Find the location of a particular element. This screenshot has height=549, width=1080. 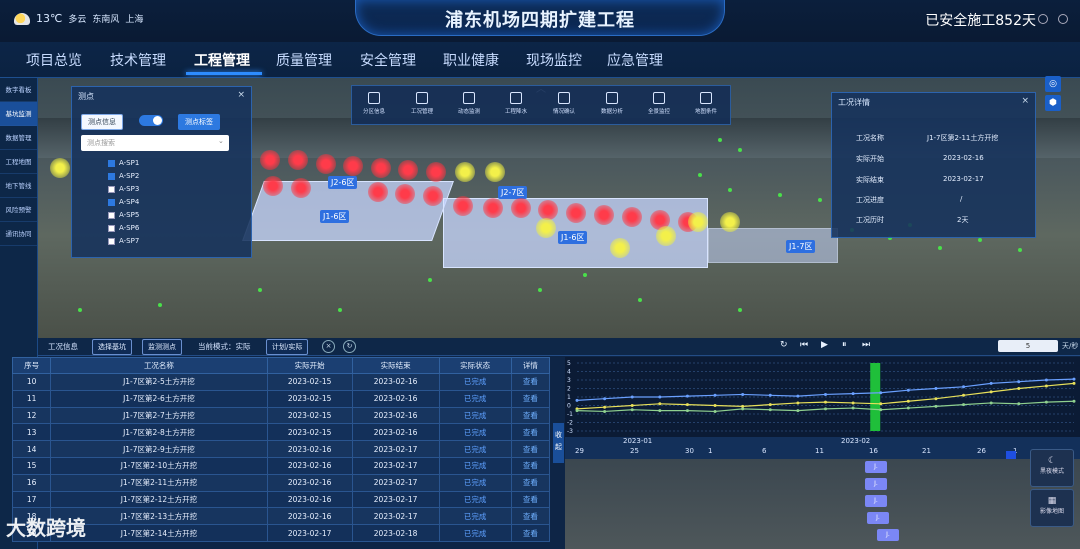

nav-item-engineering: 工程管理 is located at coordinates (222, 60).